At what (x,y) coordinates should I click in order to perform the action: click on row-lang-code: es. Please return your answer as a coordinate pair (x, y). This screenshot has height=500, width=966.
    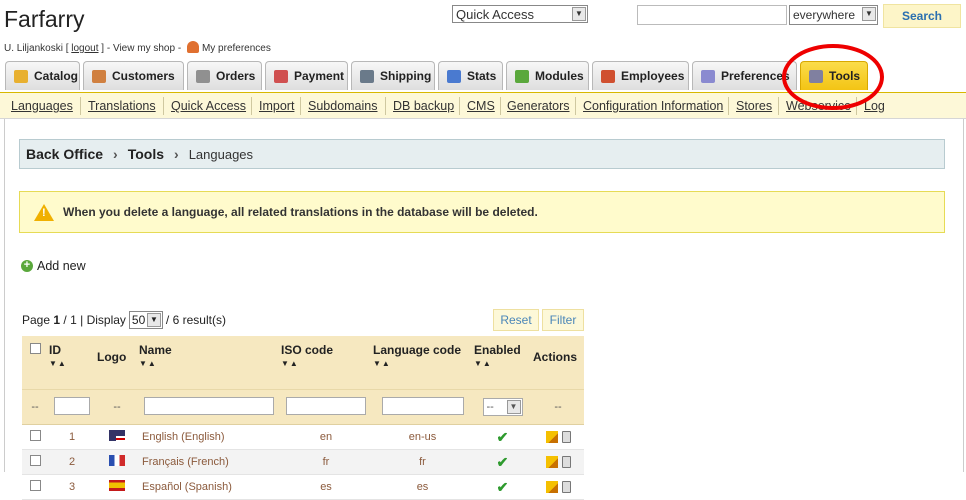
    Looking at the image, I should click on (422, 487).